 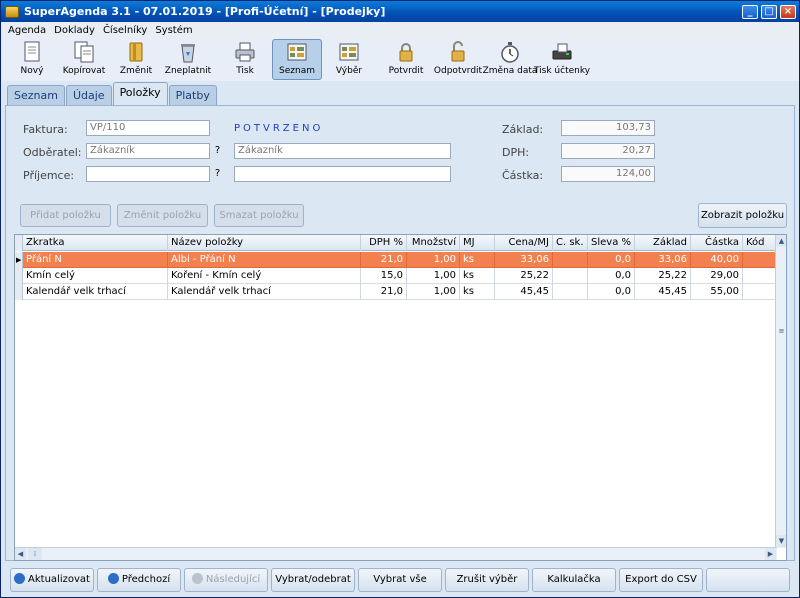 What do you see at coordinates (750, 11) in the screenshot?
I see `minimize-icon: _` at bounding box center [750, 11].